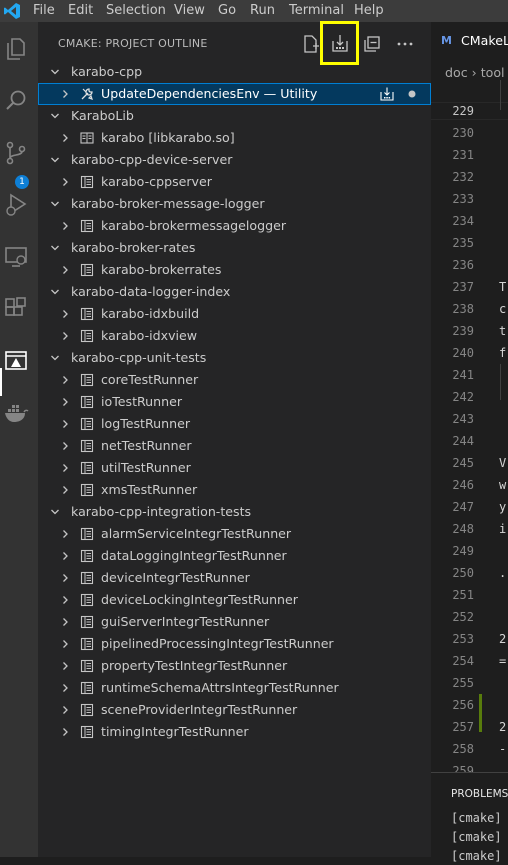 This screenshot has width=508, height=865. What do you see at coordinates (234, 446) in the screenshot?
I see `target-node: netTestRunner` at bounding box center [234, 446].